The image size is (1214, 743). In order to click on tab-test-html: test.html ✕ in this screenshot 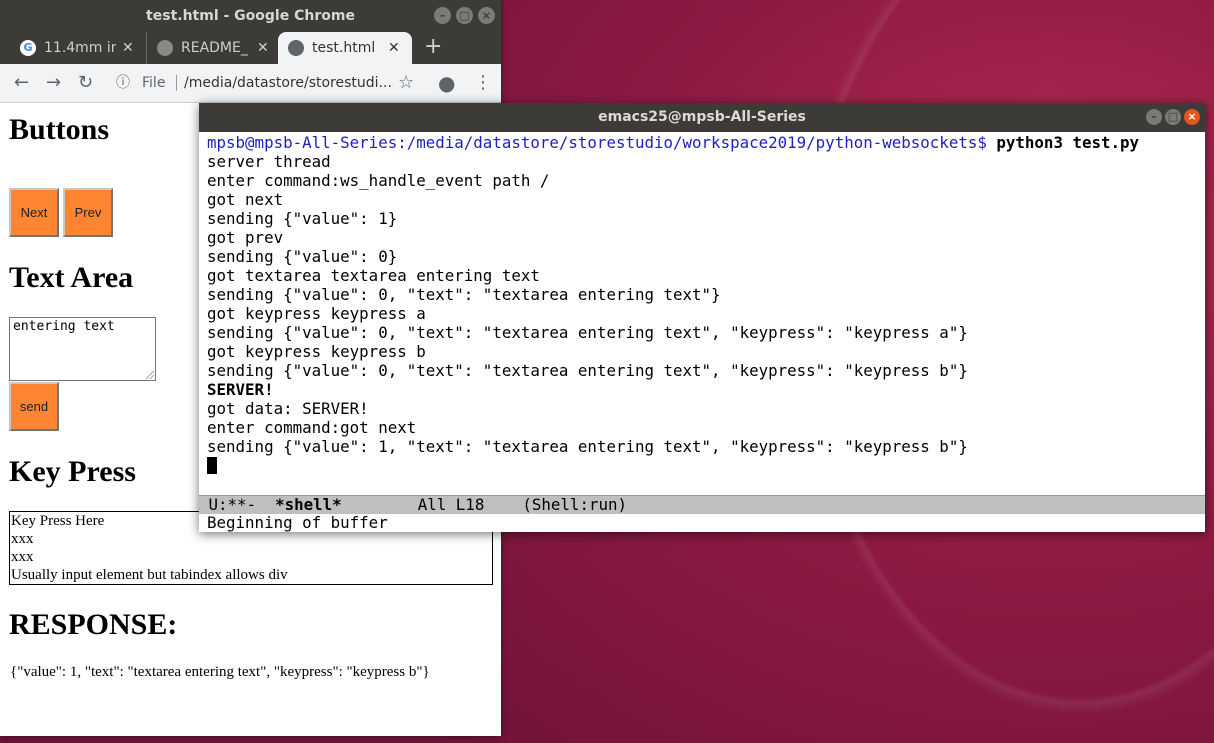, I will do `click(345, 48)`.